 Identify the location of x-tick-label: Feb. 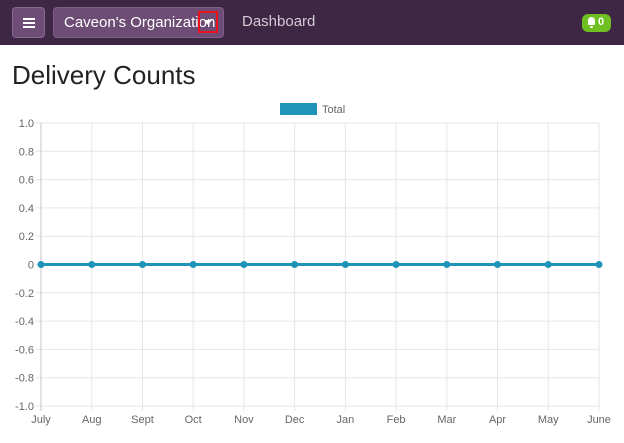
(396, 420).